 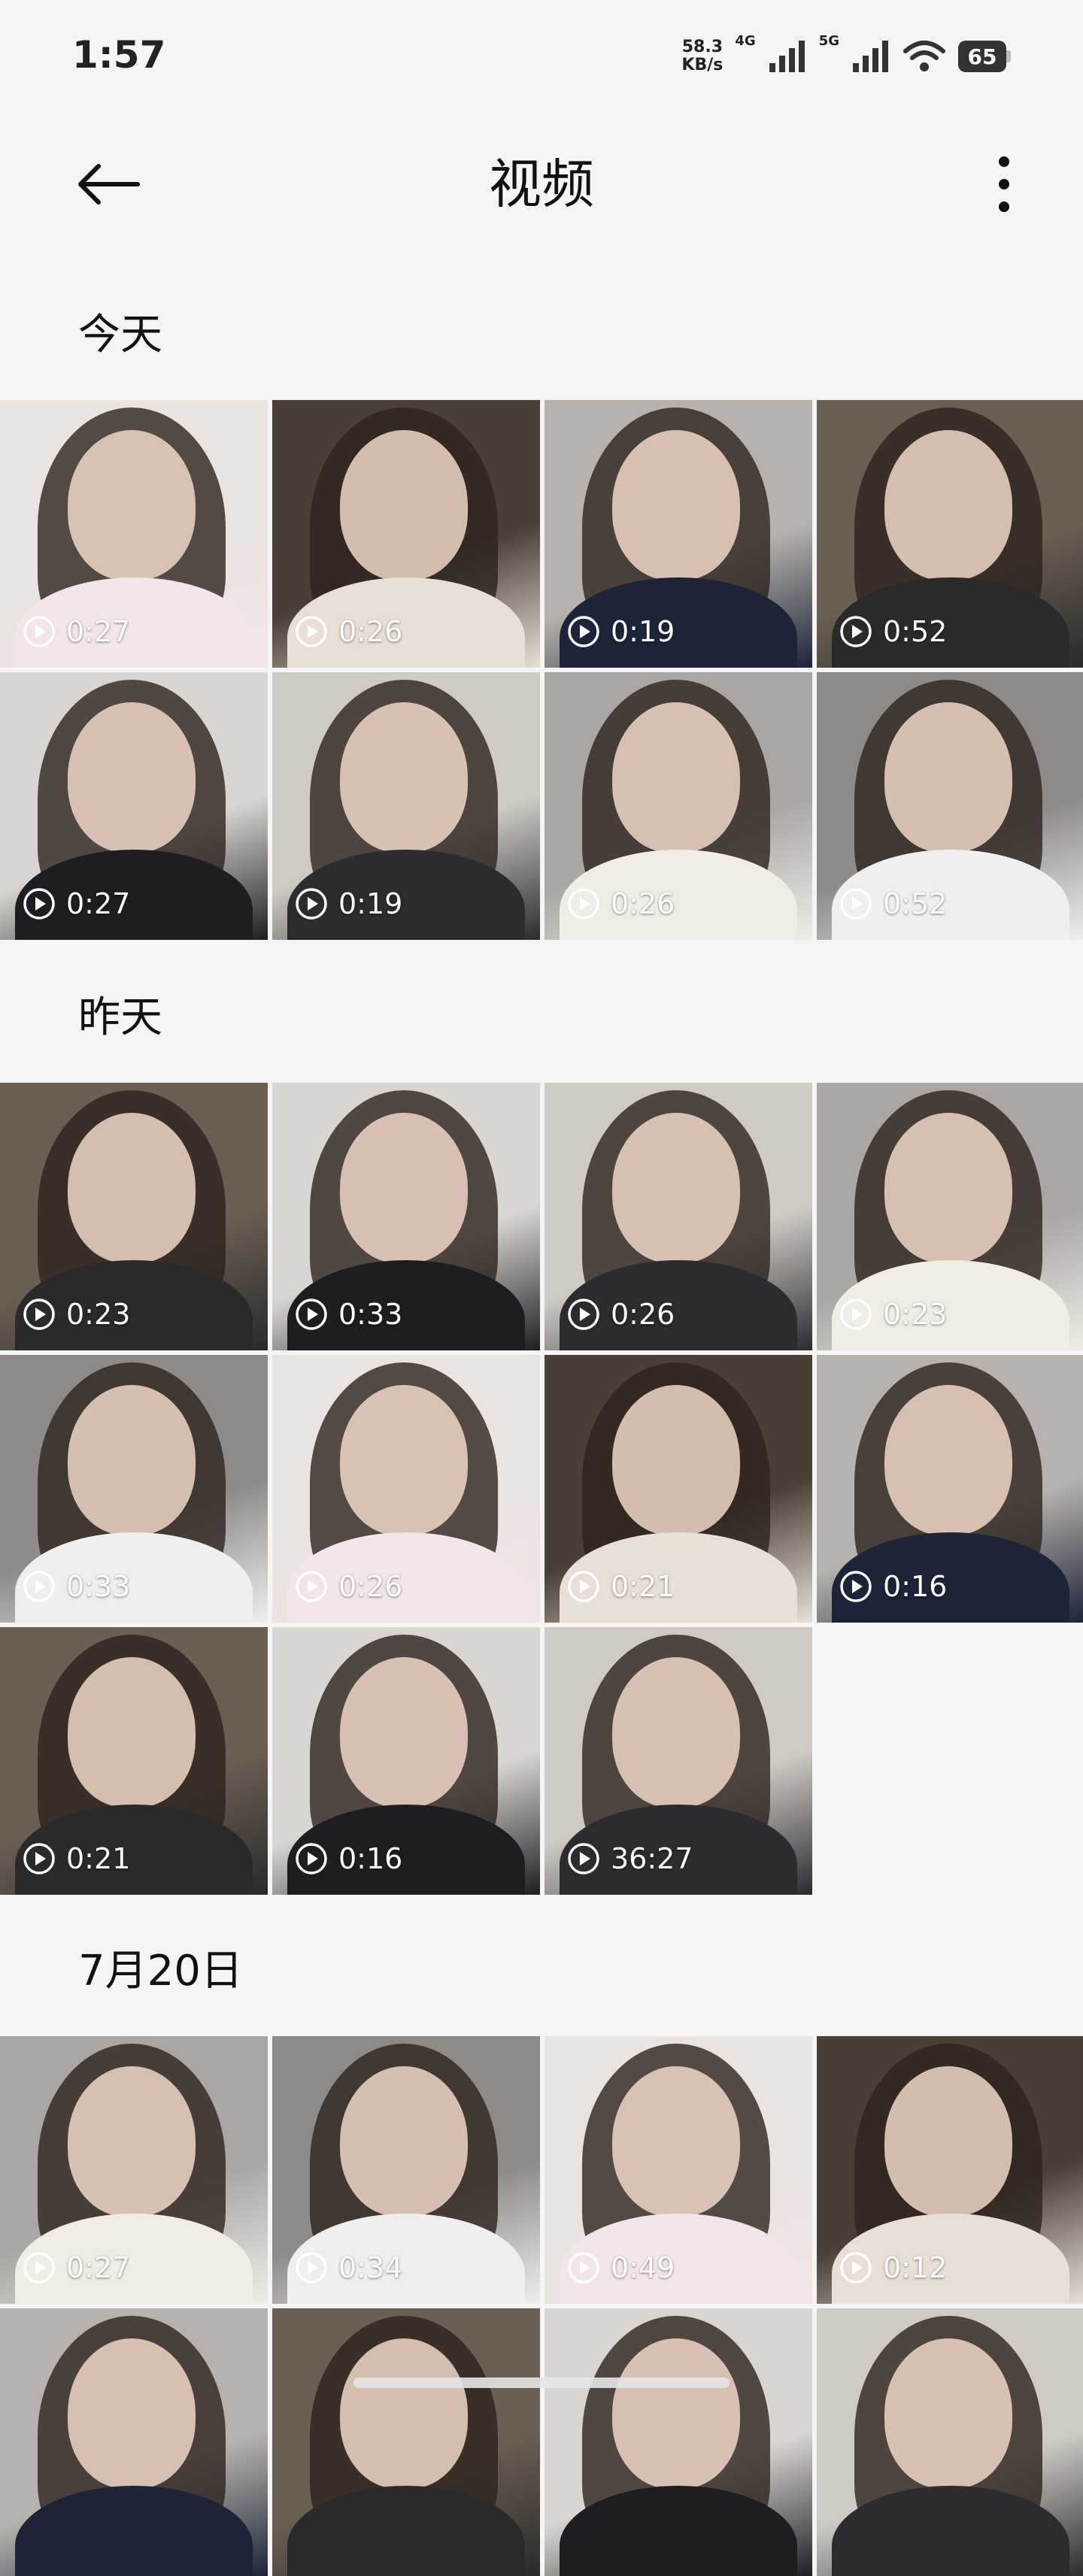 I want to click on battery-level: 65, so click(x=982, y=56).